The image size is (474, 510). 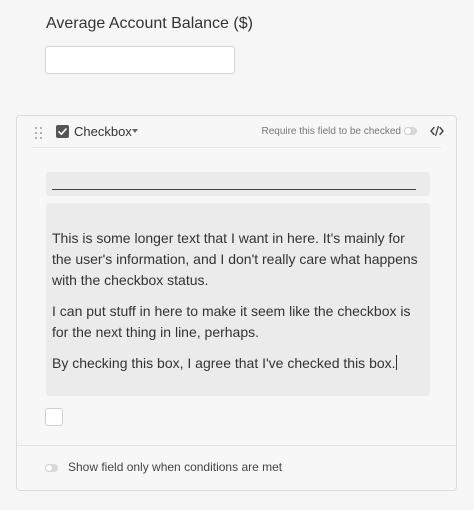 I want to click on header-divider, so click(x=236, y=147).